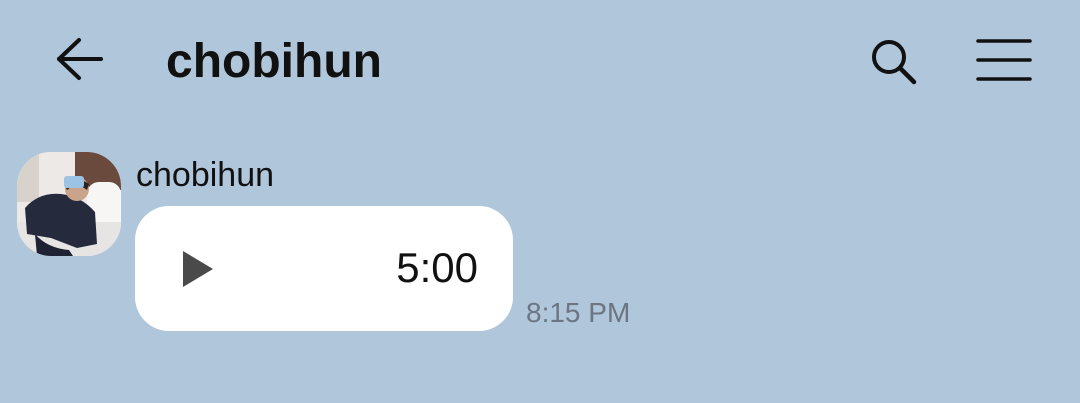  Describe the element at coordinates (274, 61) in the screenshot. I see `chat-title: chobihun` at that location.